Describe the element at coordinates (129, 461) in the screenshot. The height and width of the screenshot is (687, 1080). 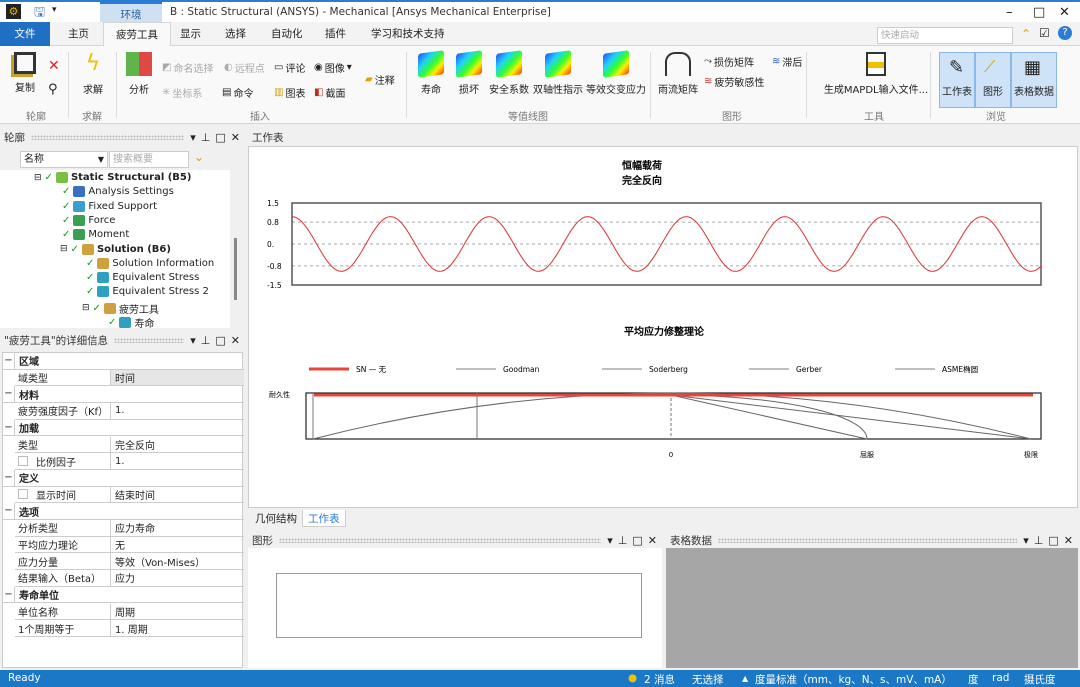
I see `details-row: 比例因子 1.` at that location.